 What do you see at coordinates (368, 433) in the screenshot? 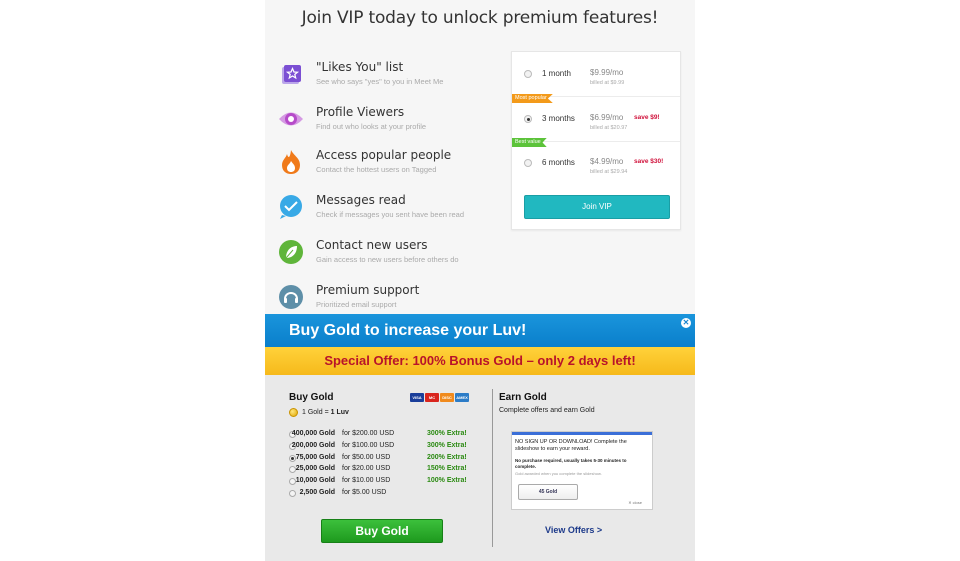
I see `package-price: for $200.00 USD` at bounding box center [368, 433].